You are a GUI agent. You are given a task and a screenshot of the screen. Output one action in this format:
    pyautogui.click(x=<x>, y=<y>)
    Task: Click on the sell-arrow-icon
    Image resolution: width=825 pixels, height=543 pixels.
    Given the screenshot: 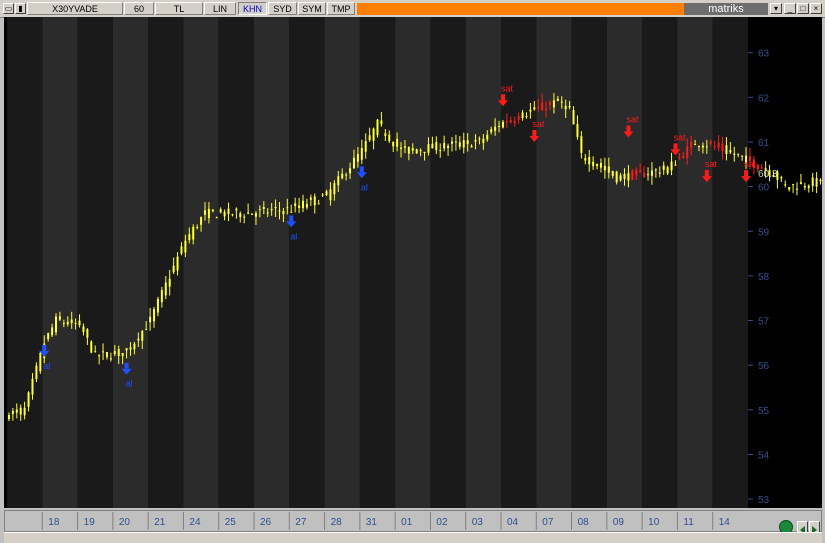 What is the action you would take?
    pyautogui.click(x=628, y=128)
    